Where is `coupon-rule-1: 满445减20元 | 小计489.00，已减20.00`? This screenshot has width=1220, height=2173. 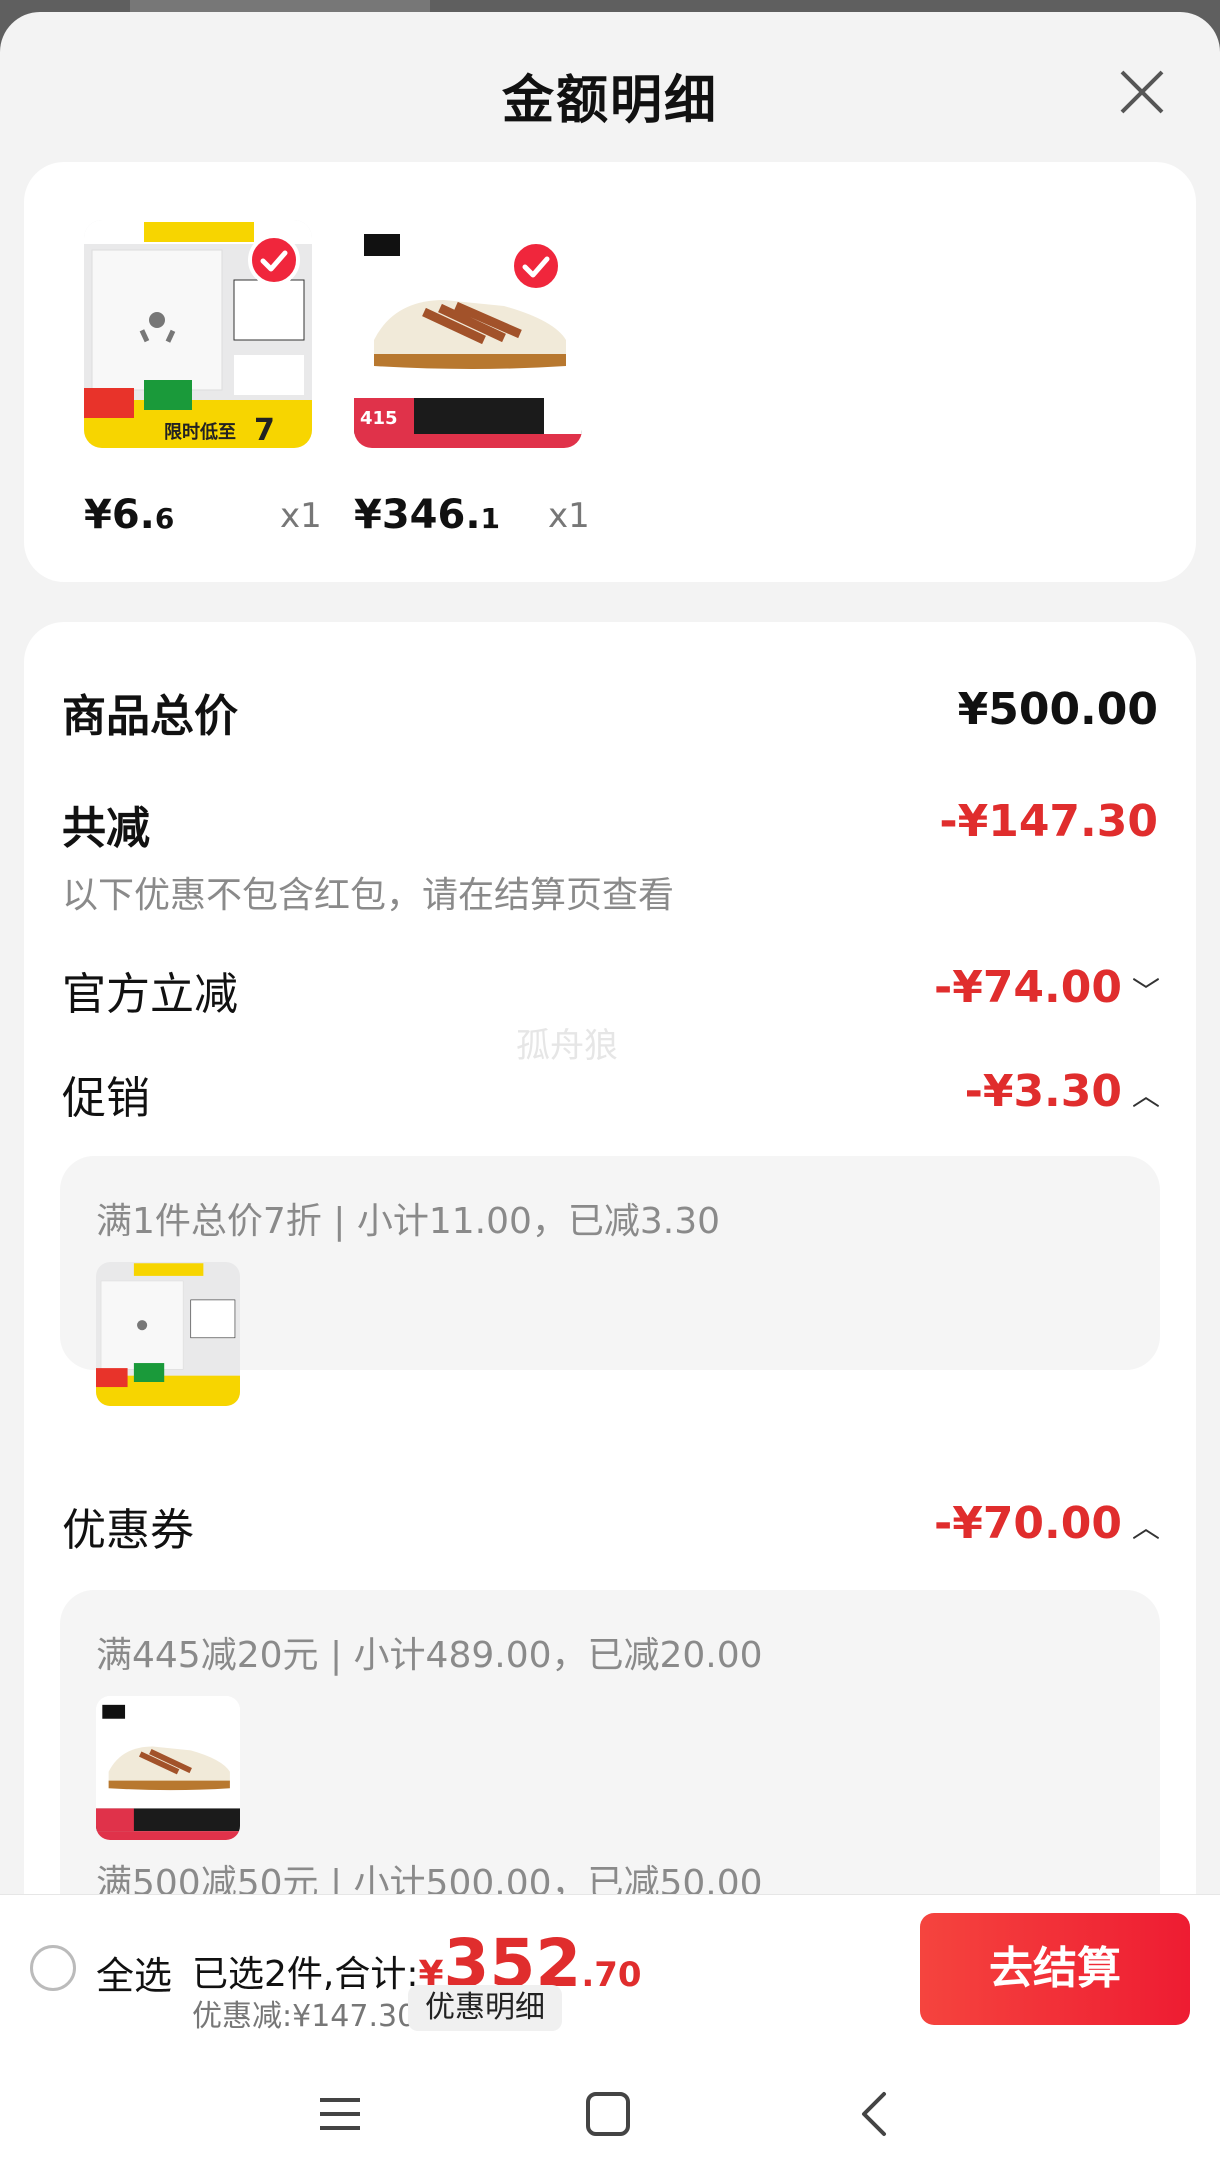
coupon-rule-1: 满445减20元 | 小计489.00，已减20.00 is located at coordinates (429, 1655).